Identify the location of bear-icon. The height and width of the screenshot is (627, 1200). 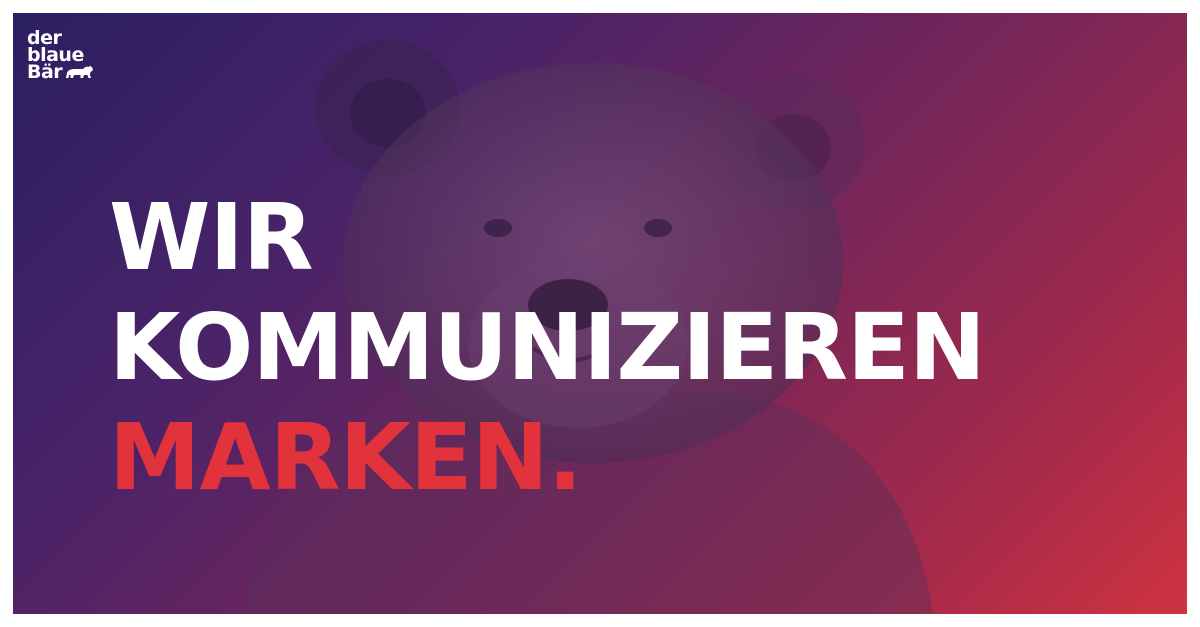
(80, 71).